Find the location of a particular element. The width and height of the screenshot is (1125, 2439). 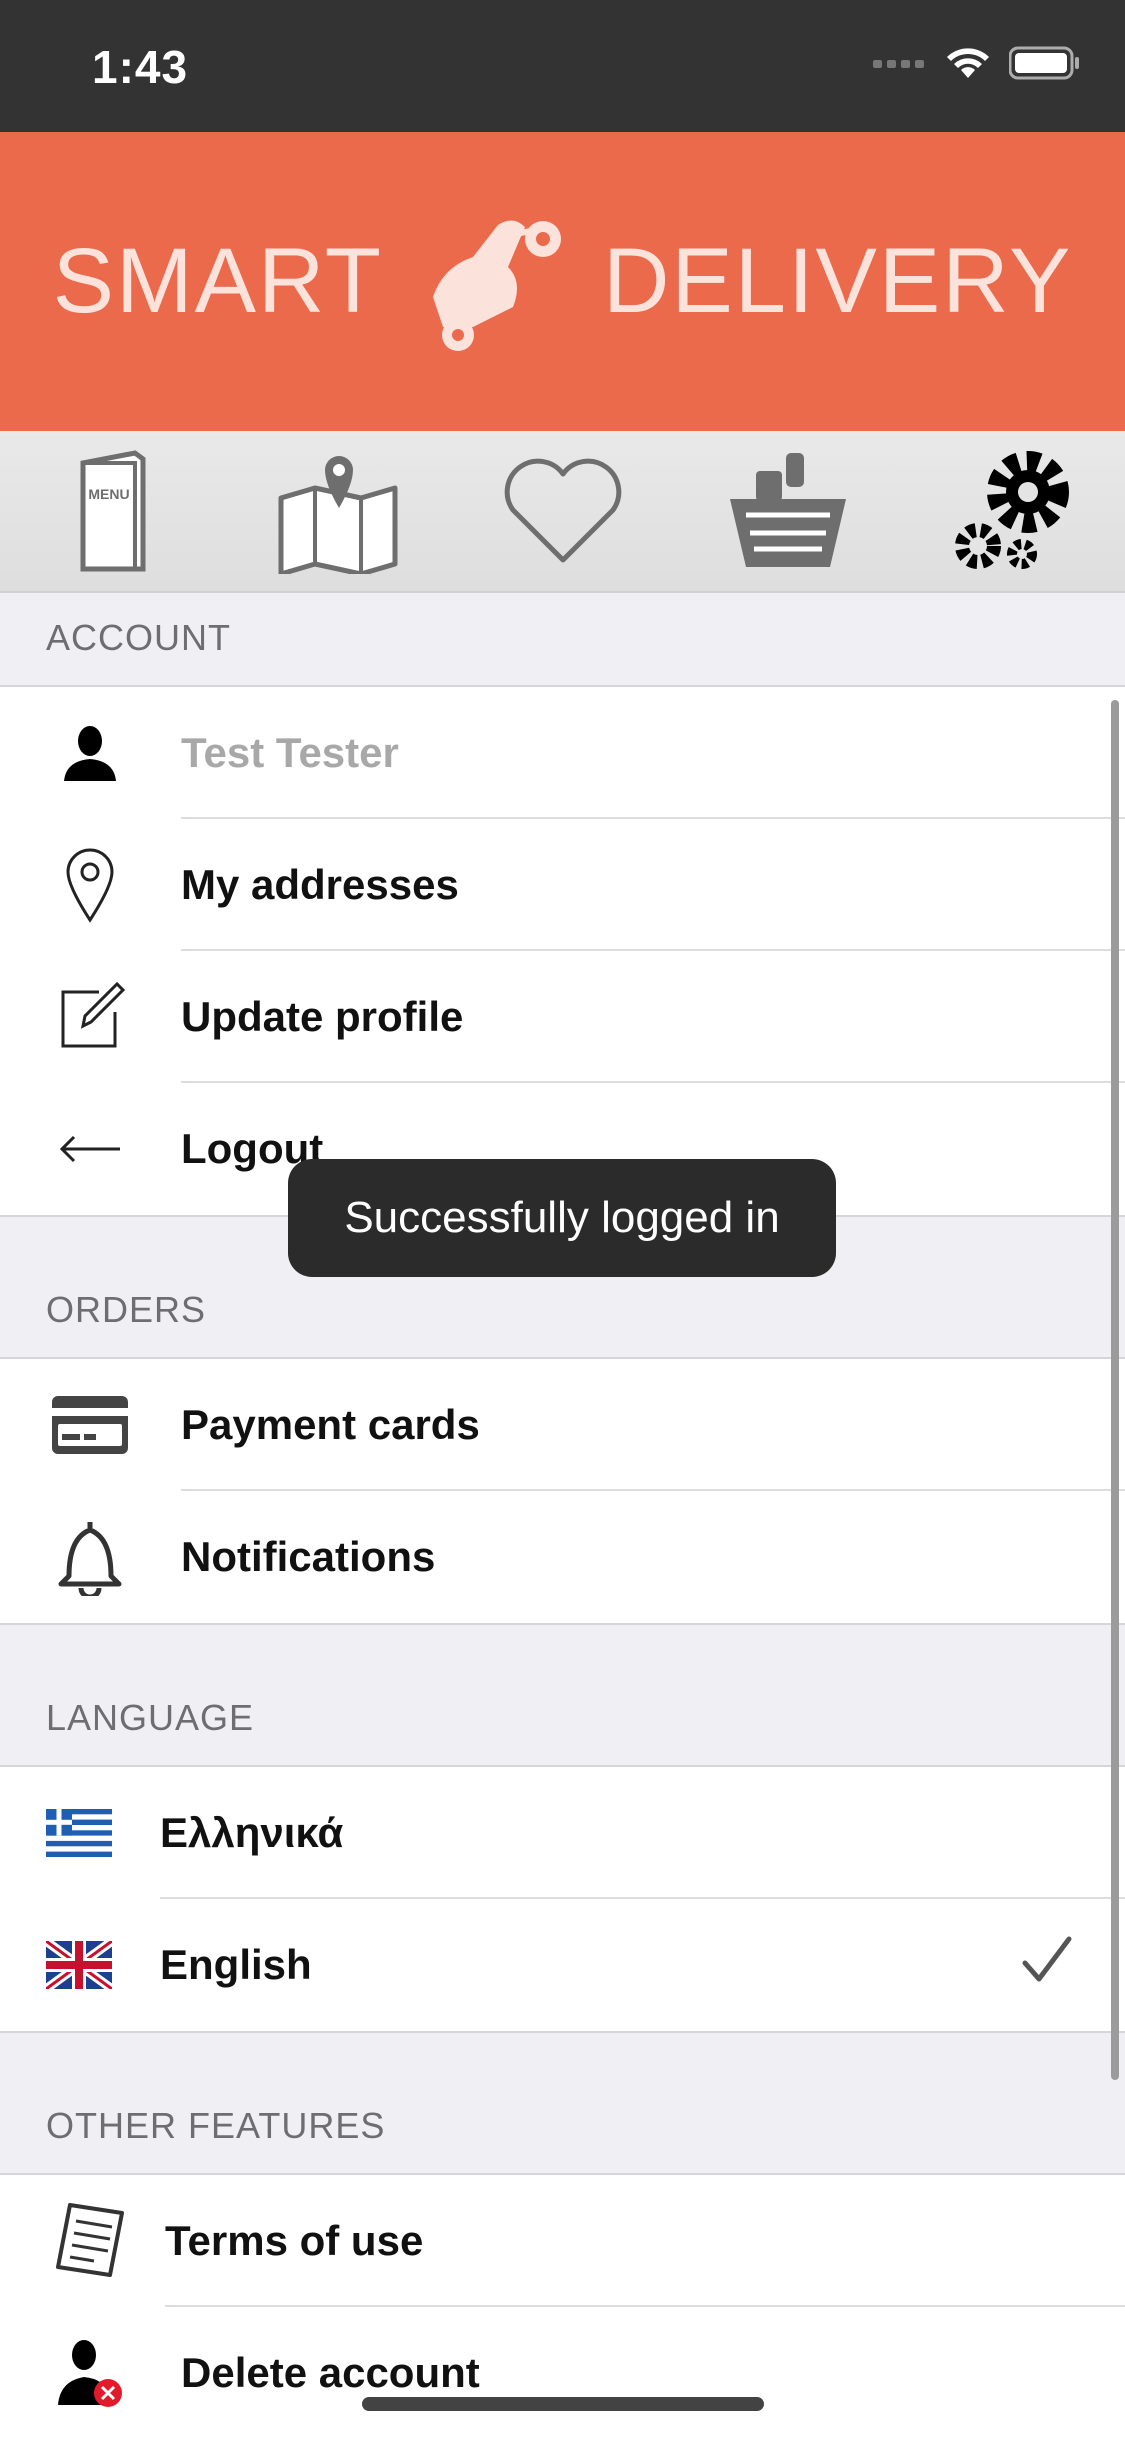

section-header-account: ACCOUNT is located at coordinates (138, 637).